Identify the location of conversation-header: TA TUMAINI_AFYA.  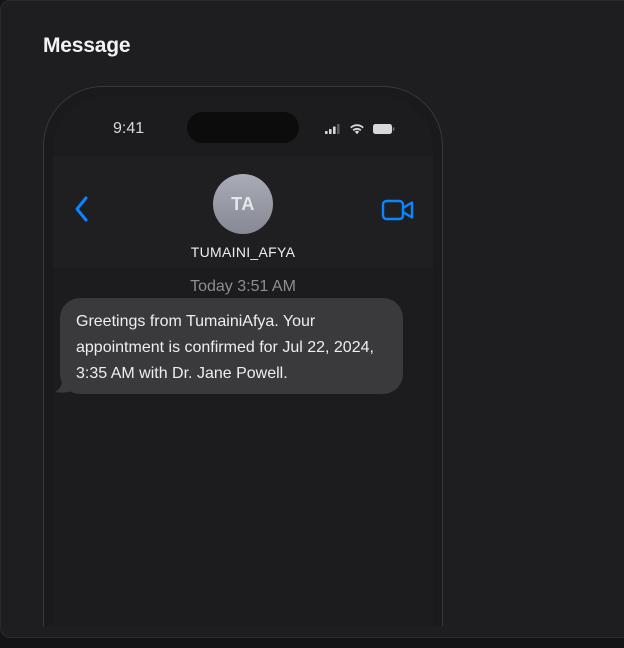
(243, 212).